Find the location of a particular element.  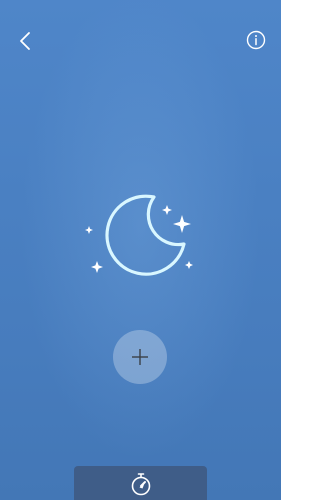

info-circle-icon is located at coordinates (256, 40).